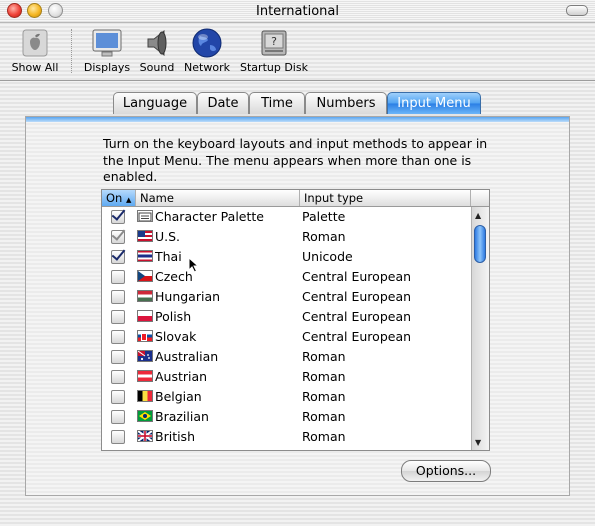  I want to click on row-name: Austrian, so click(181, 376).